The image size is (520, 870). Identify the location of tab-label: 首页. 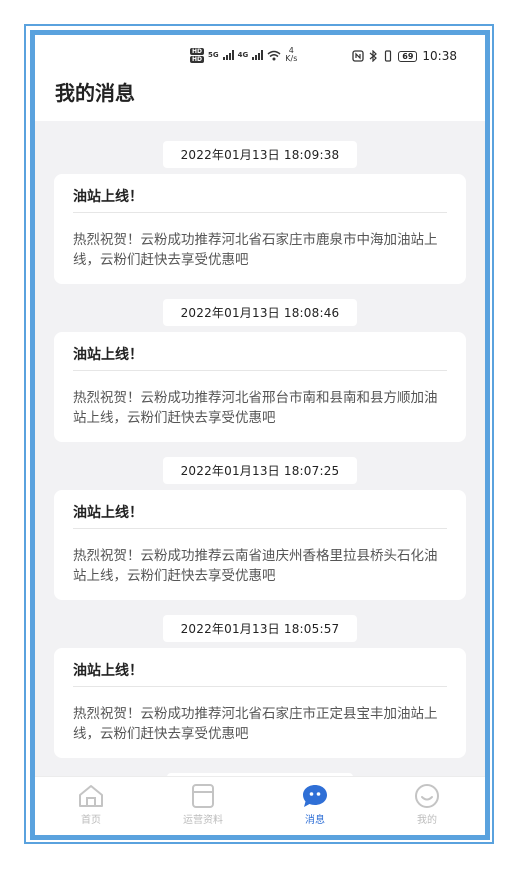
(91, 820).